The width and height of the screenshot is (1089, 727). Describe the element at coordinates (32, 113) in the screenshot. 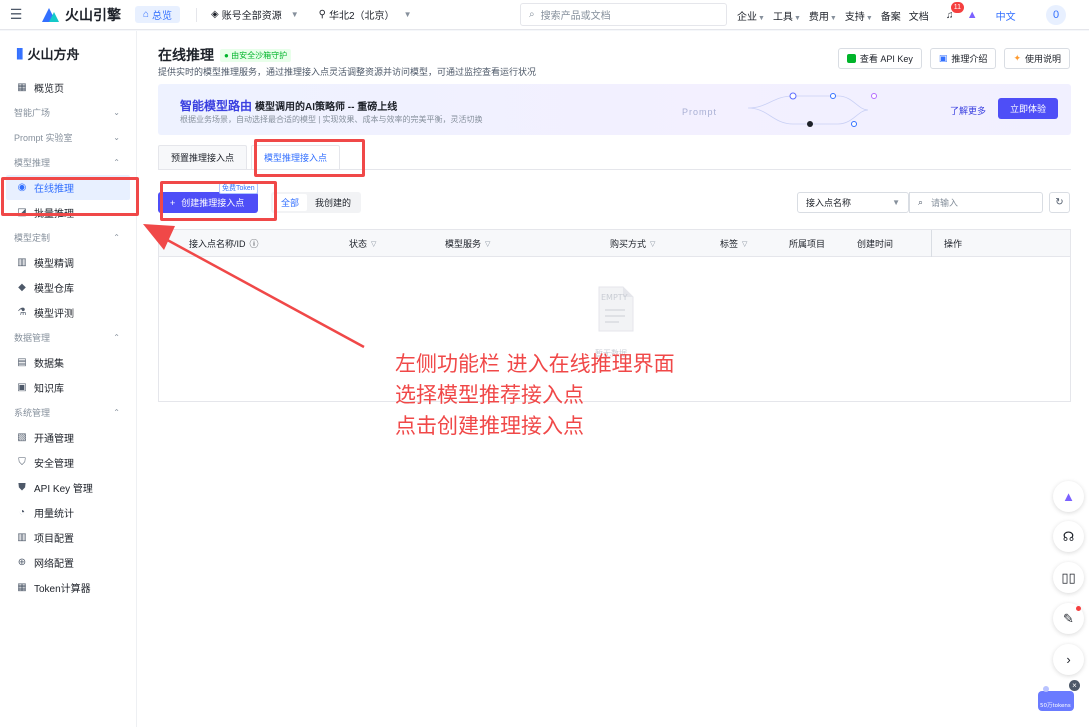

I see `sidebar-group-label: 智能广场` at that location.